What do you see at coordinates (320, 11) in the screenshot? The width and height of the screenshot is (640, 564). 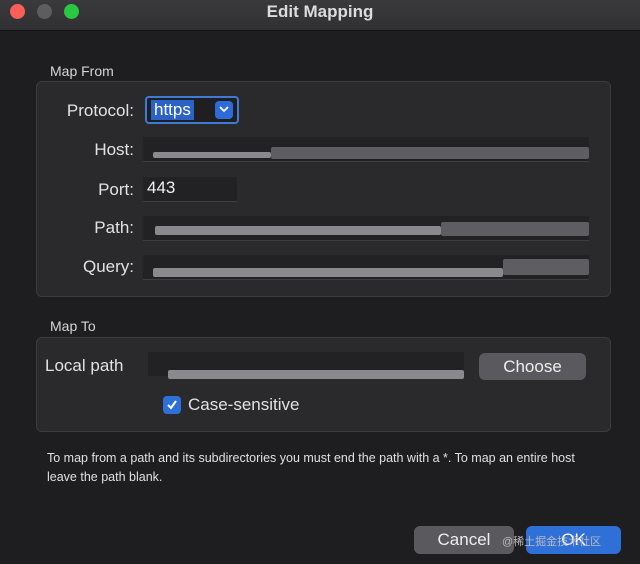 I see `window-title: Edit Mapping` at bounding box center [320, 11].